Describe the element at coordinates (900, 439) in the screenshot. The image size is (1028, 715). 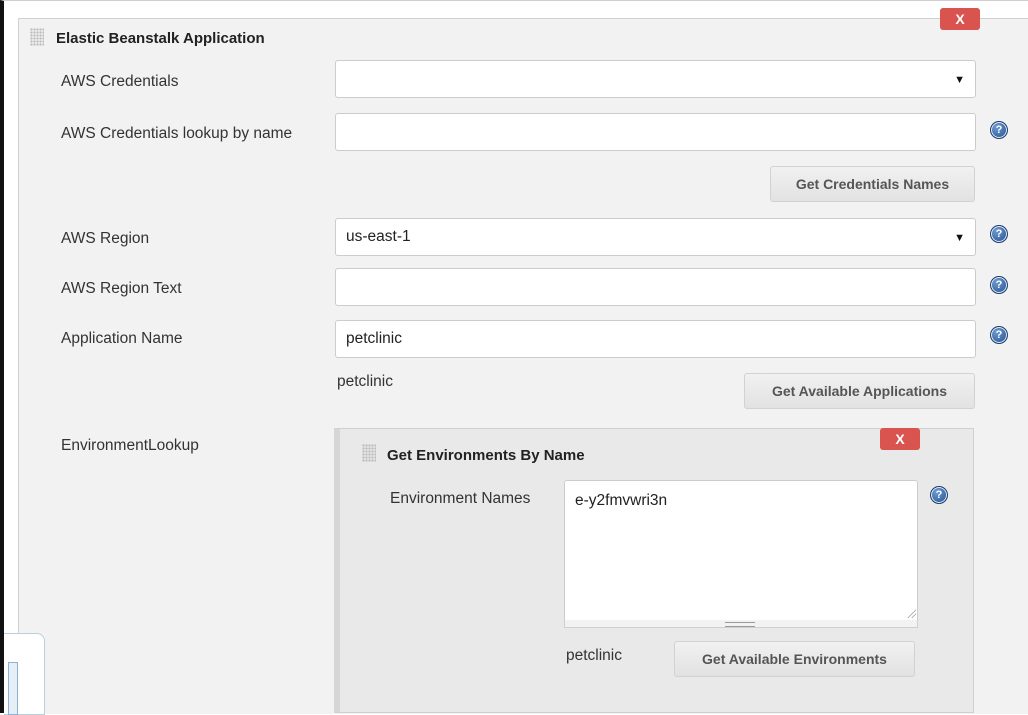
I see `delete-environment-lookup-button: X` at that location.